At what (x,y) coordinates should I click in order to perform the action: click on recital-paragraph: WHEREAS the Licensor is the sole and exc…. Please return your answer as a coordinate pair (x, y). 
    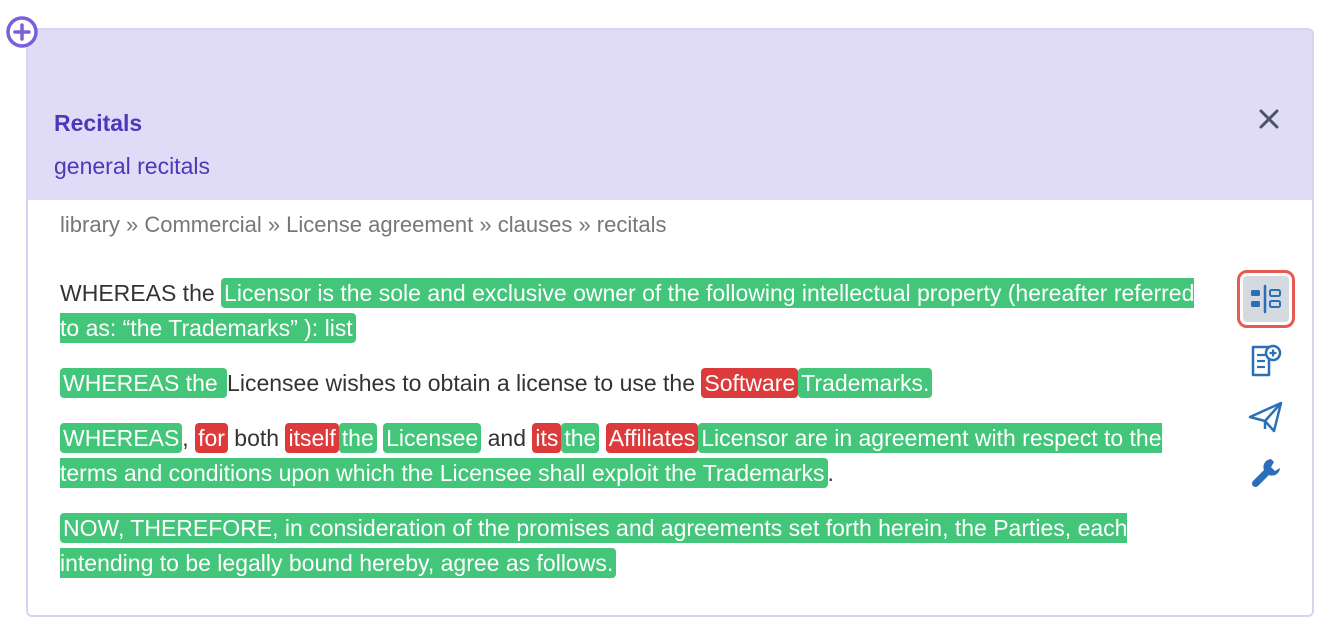
    Looking at the image, I should click on (635, 311).